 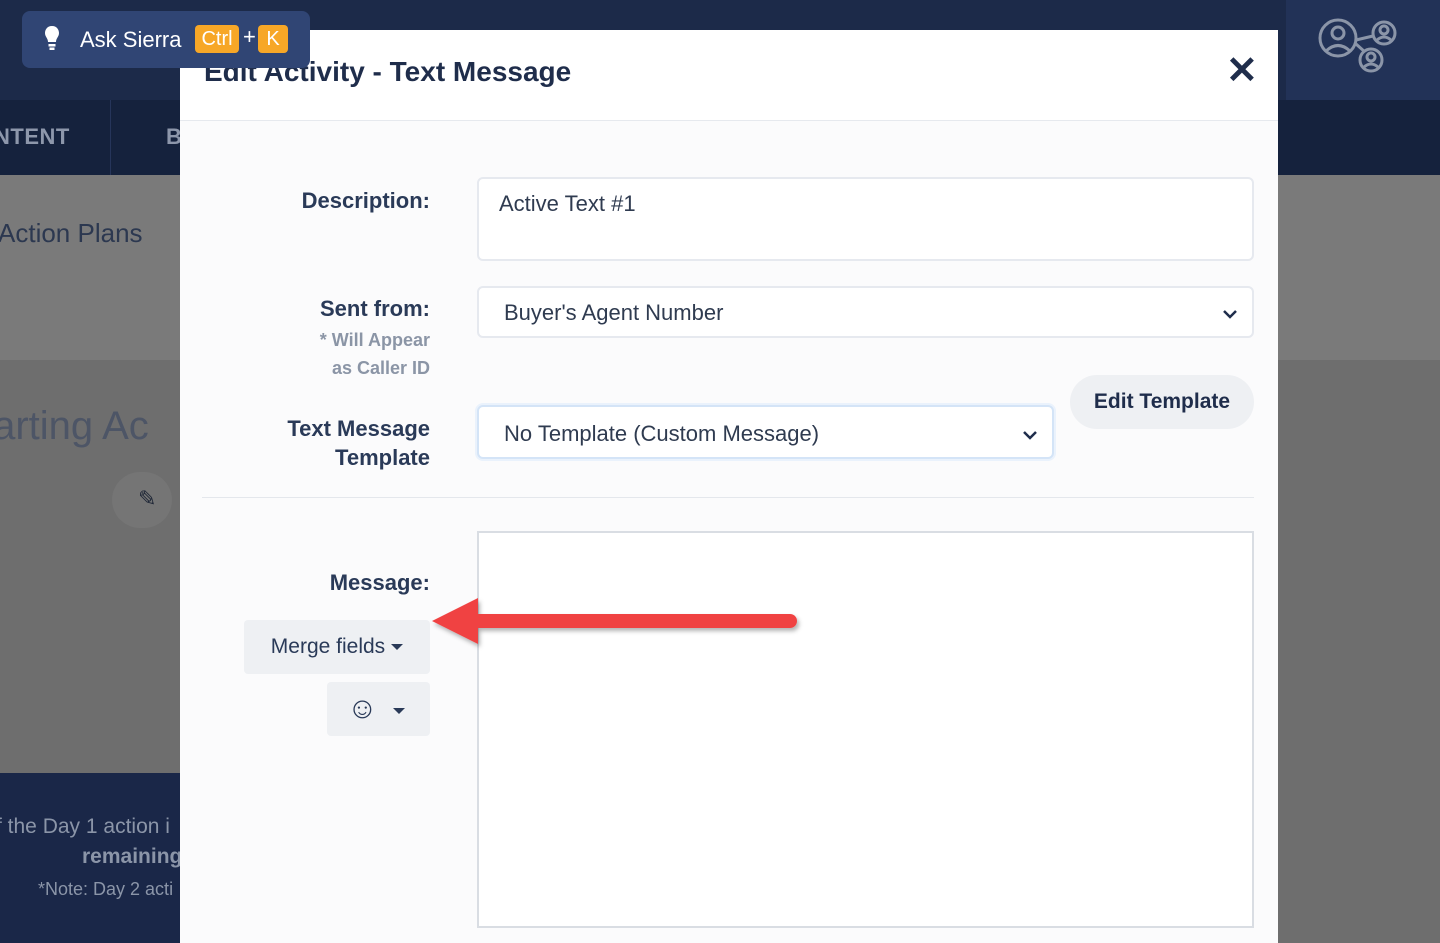 I want to click on caller-id-note: * Will Appear, so click(x=374, y=340).